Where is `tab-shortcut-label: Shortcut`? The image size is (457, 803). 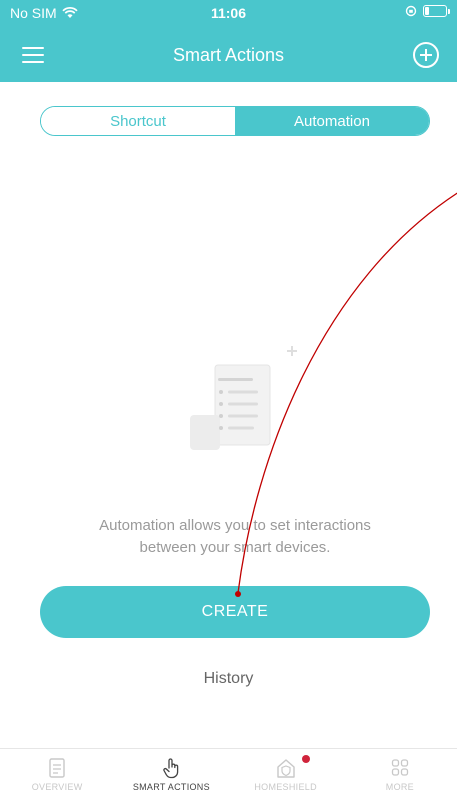
tab-shortcut-label: Shortcut is located at coordinates (138, 121).